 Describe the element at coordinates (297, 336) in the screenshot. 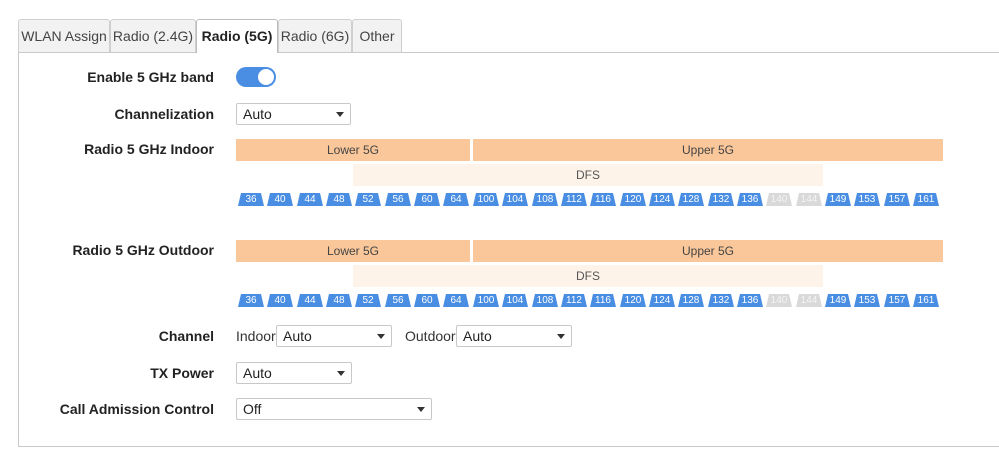

I see `indoor-channel-value: Auto` at that location.